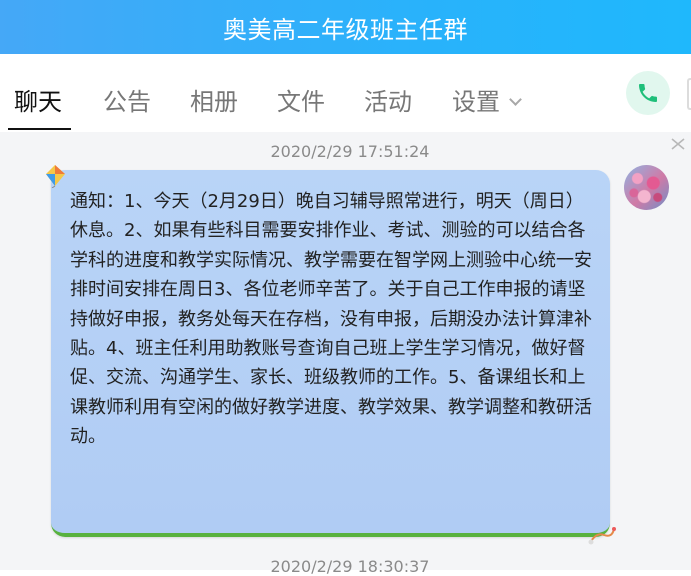  What do you see at coordinates (350, 151) in the screenshot?
I see `message-timestamp: 2020/2/29 17:51:24` at bounding box center [350, 151].